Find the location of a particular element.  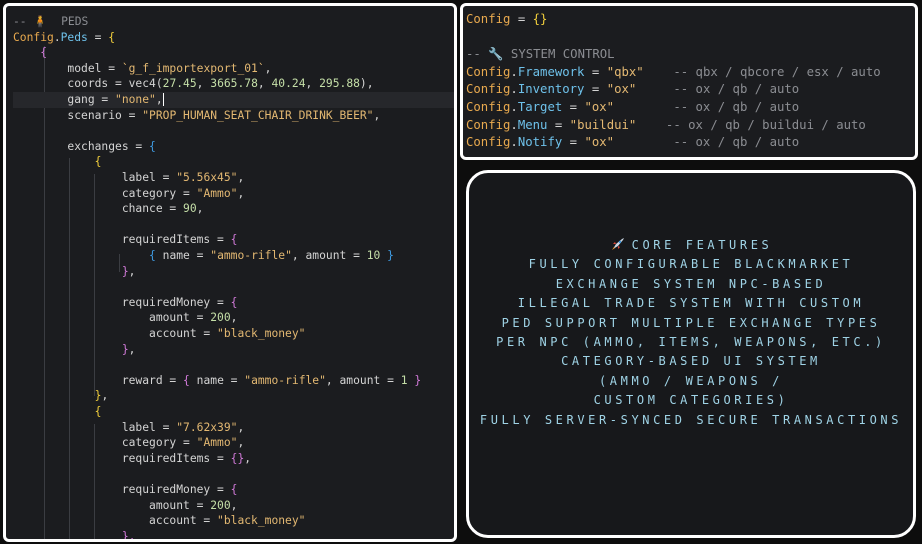

code-line: Config.Target = "ox" -- ox / qb / auto is located at coordinates (632, 107).